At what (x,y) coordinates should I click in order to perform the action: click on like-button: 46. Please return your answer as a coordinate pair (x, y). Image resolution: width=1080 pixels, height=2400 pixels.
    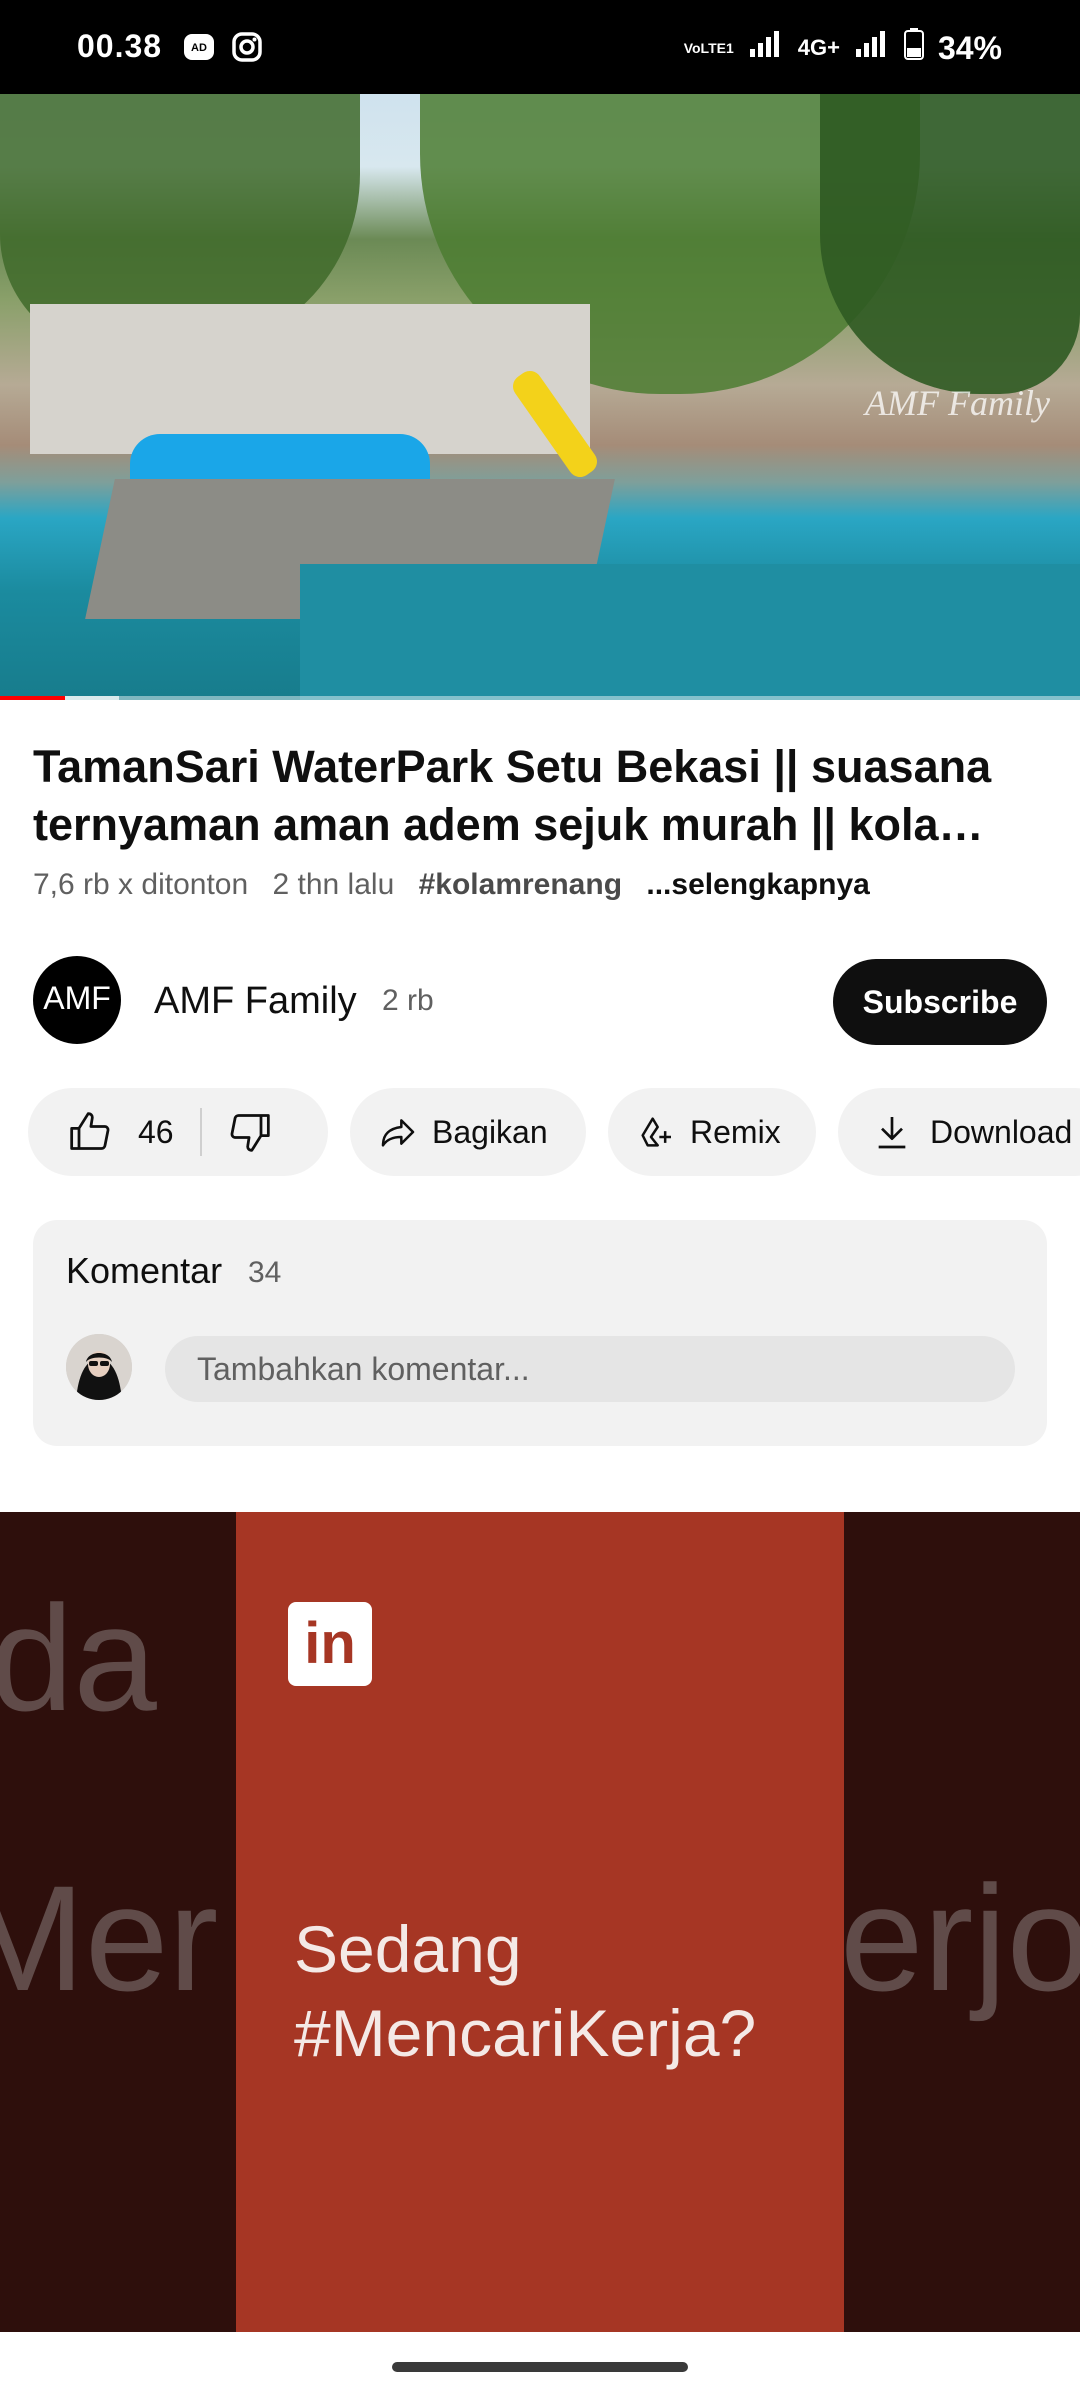
    Looking at the image, I should click on (121, 1132).